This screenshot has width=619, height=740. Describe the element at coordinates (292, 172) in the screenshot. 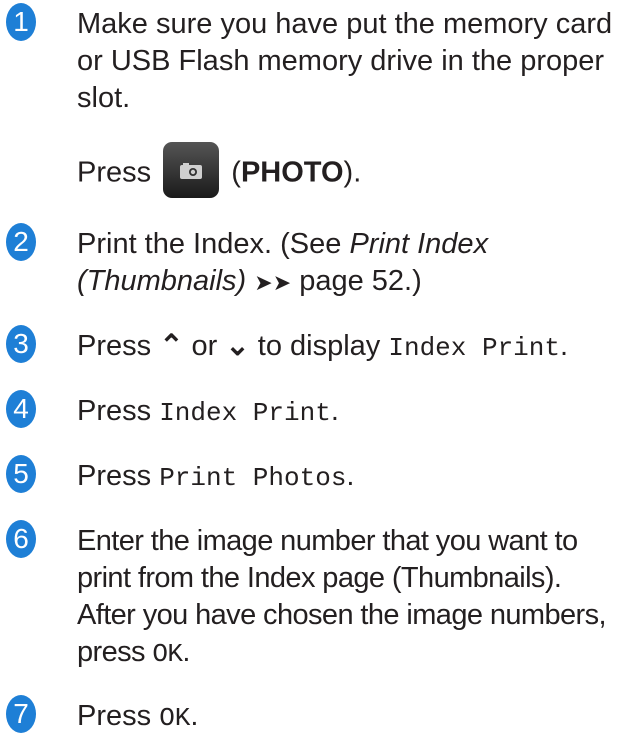

I see `photo-label: PHOTO` at that location.